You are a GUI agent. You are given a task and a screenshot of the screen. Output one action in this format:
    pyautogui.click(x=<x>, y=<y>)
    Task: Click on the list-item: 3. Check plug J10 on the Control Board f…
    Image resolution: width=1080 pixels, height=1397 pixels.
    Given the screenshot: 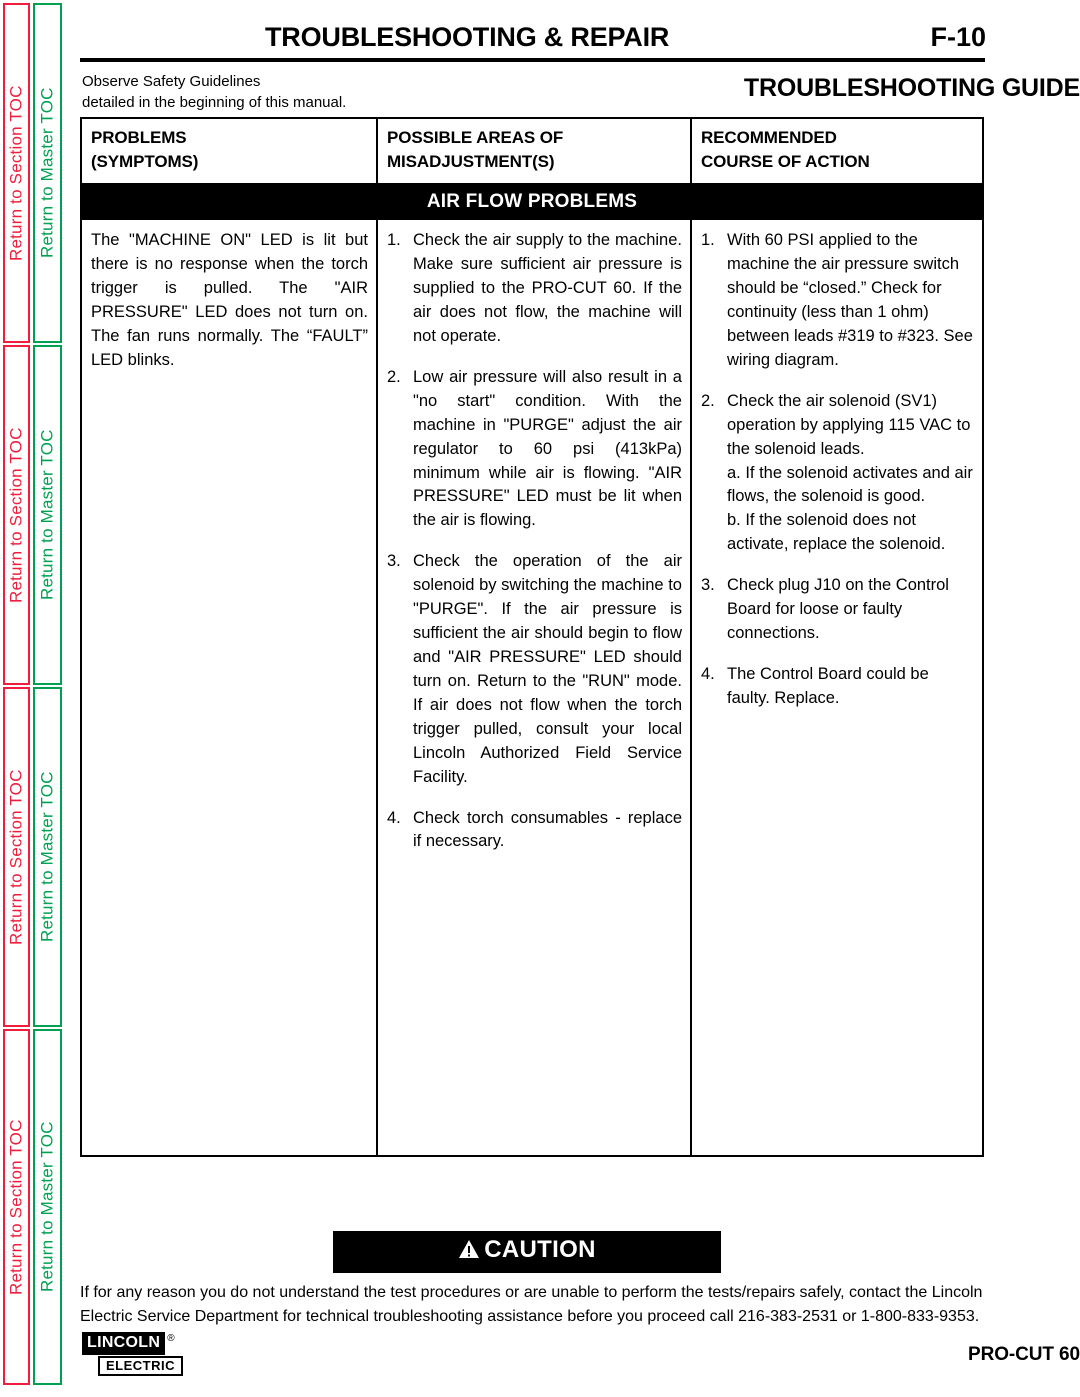 What is the action you would take?
    pyautogui.click(x=837, y=610)
    